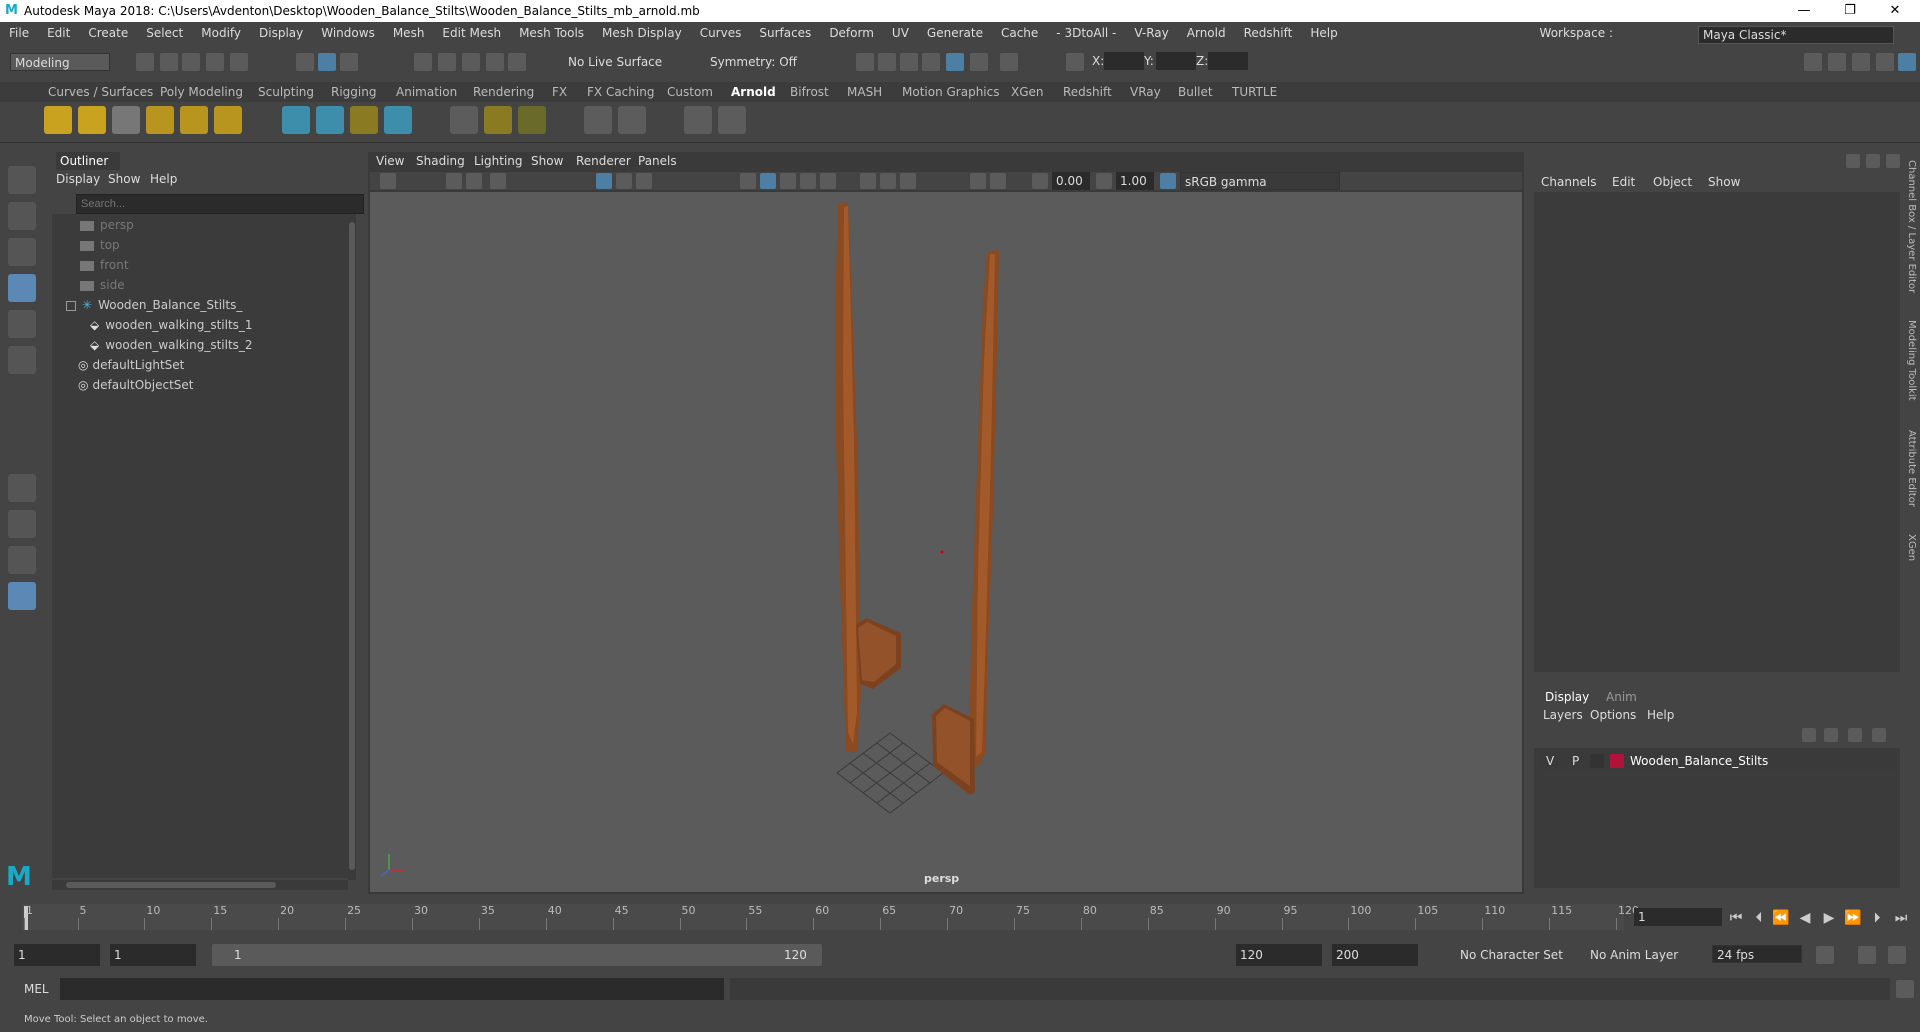  I want to click on ipr-render-icon, so click(909, 62).